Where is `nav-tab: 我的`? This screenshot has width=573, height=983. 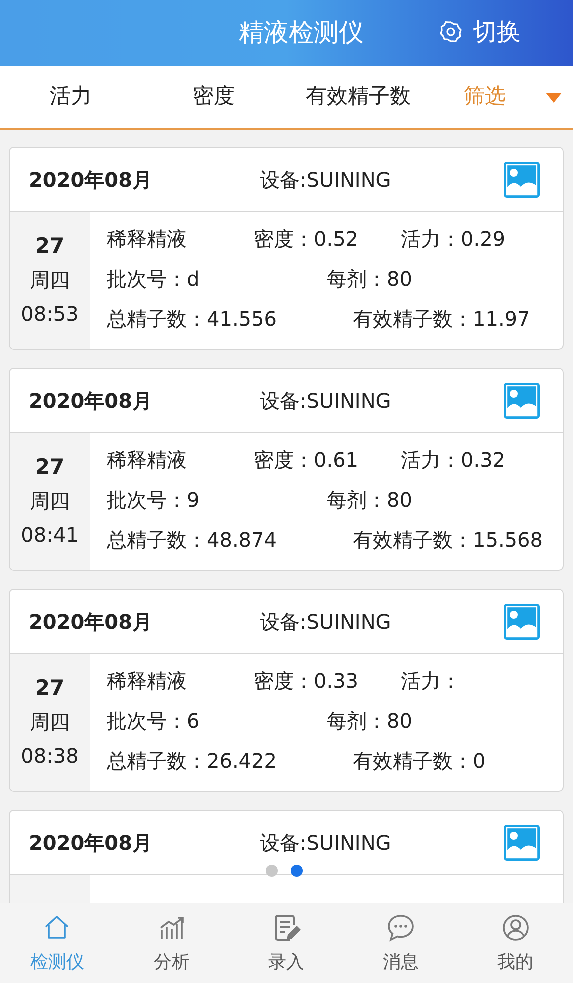
nav-tab: 我的 is located at coordinates (515, 943).